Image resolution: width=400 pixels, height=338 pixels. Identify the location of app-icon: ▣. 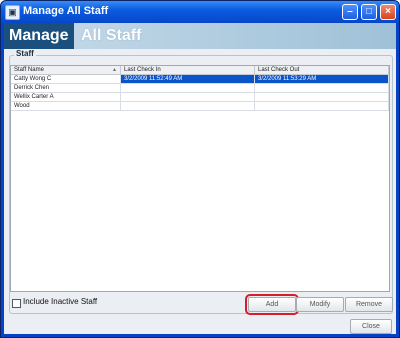
(12, 12).